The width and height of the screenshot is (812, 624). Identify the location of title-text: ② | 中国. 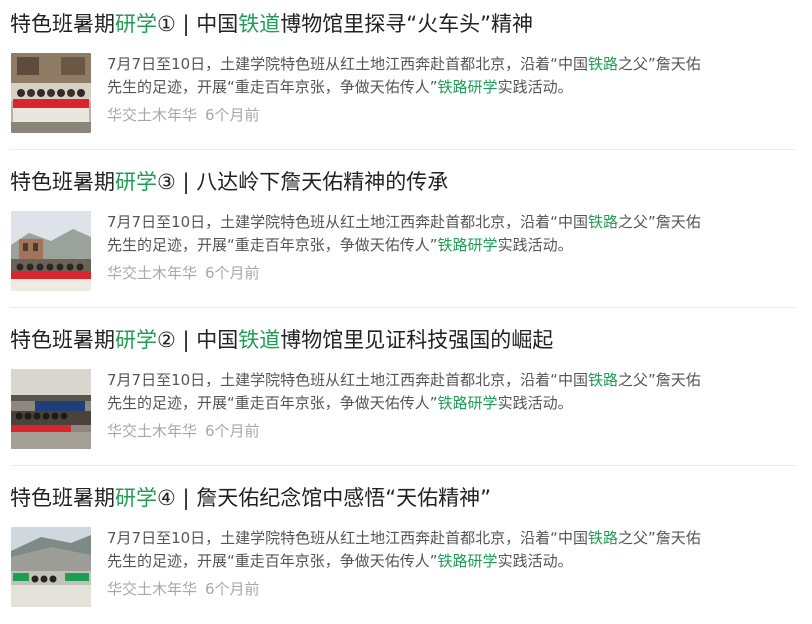
(198, 340).